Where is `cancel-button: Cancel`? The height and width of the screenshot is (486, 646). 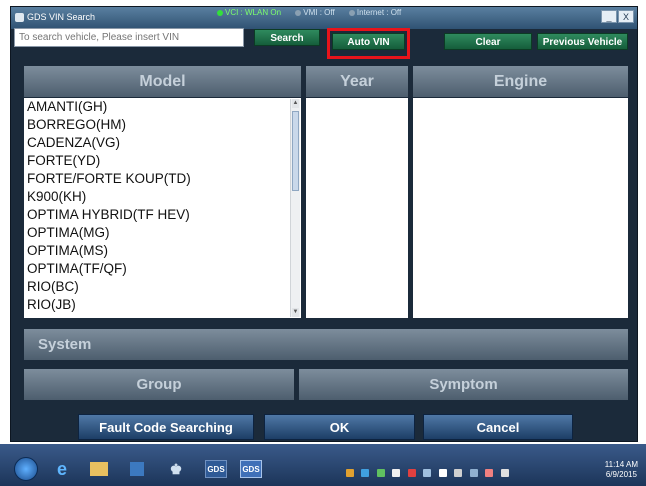
cancel-button: Cancel is located at coordinates (498, 427).